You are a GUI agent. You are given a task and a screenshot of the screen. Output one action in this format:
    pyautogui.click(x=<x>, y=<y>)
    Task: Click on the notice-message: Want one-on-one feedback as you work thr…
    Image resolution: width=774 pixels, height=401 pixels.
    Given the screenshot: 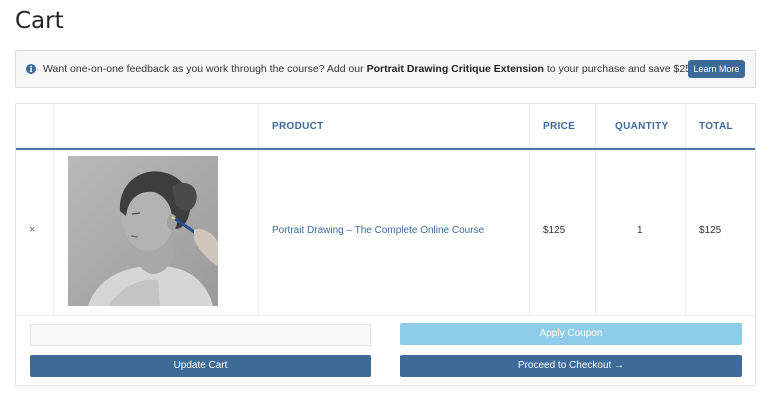 What is the action you would take?
    pyautogui.click(x=368, y=69)
    